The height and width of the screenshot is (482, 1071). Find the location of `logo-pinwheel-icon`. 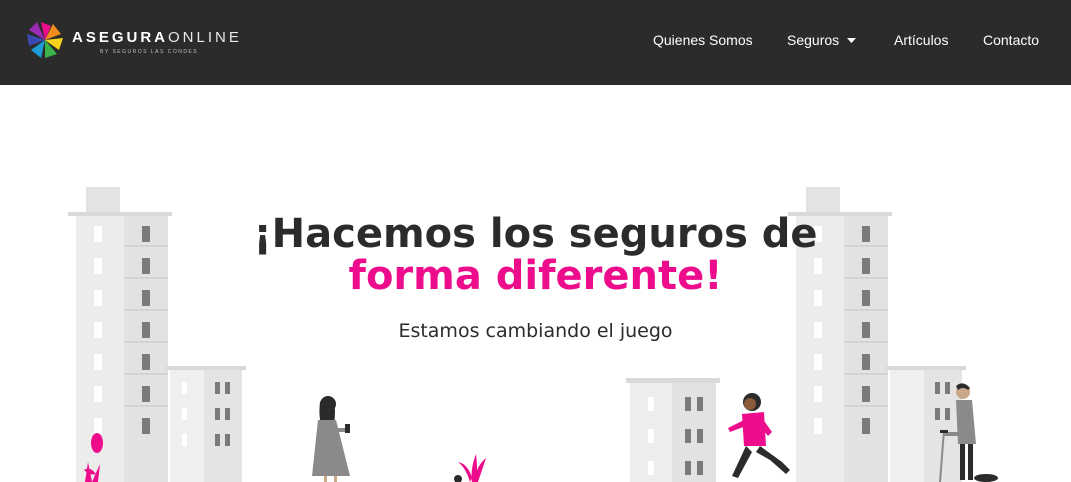

logo-pinwheel-icon is located at coordinates (45, 40).